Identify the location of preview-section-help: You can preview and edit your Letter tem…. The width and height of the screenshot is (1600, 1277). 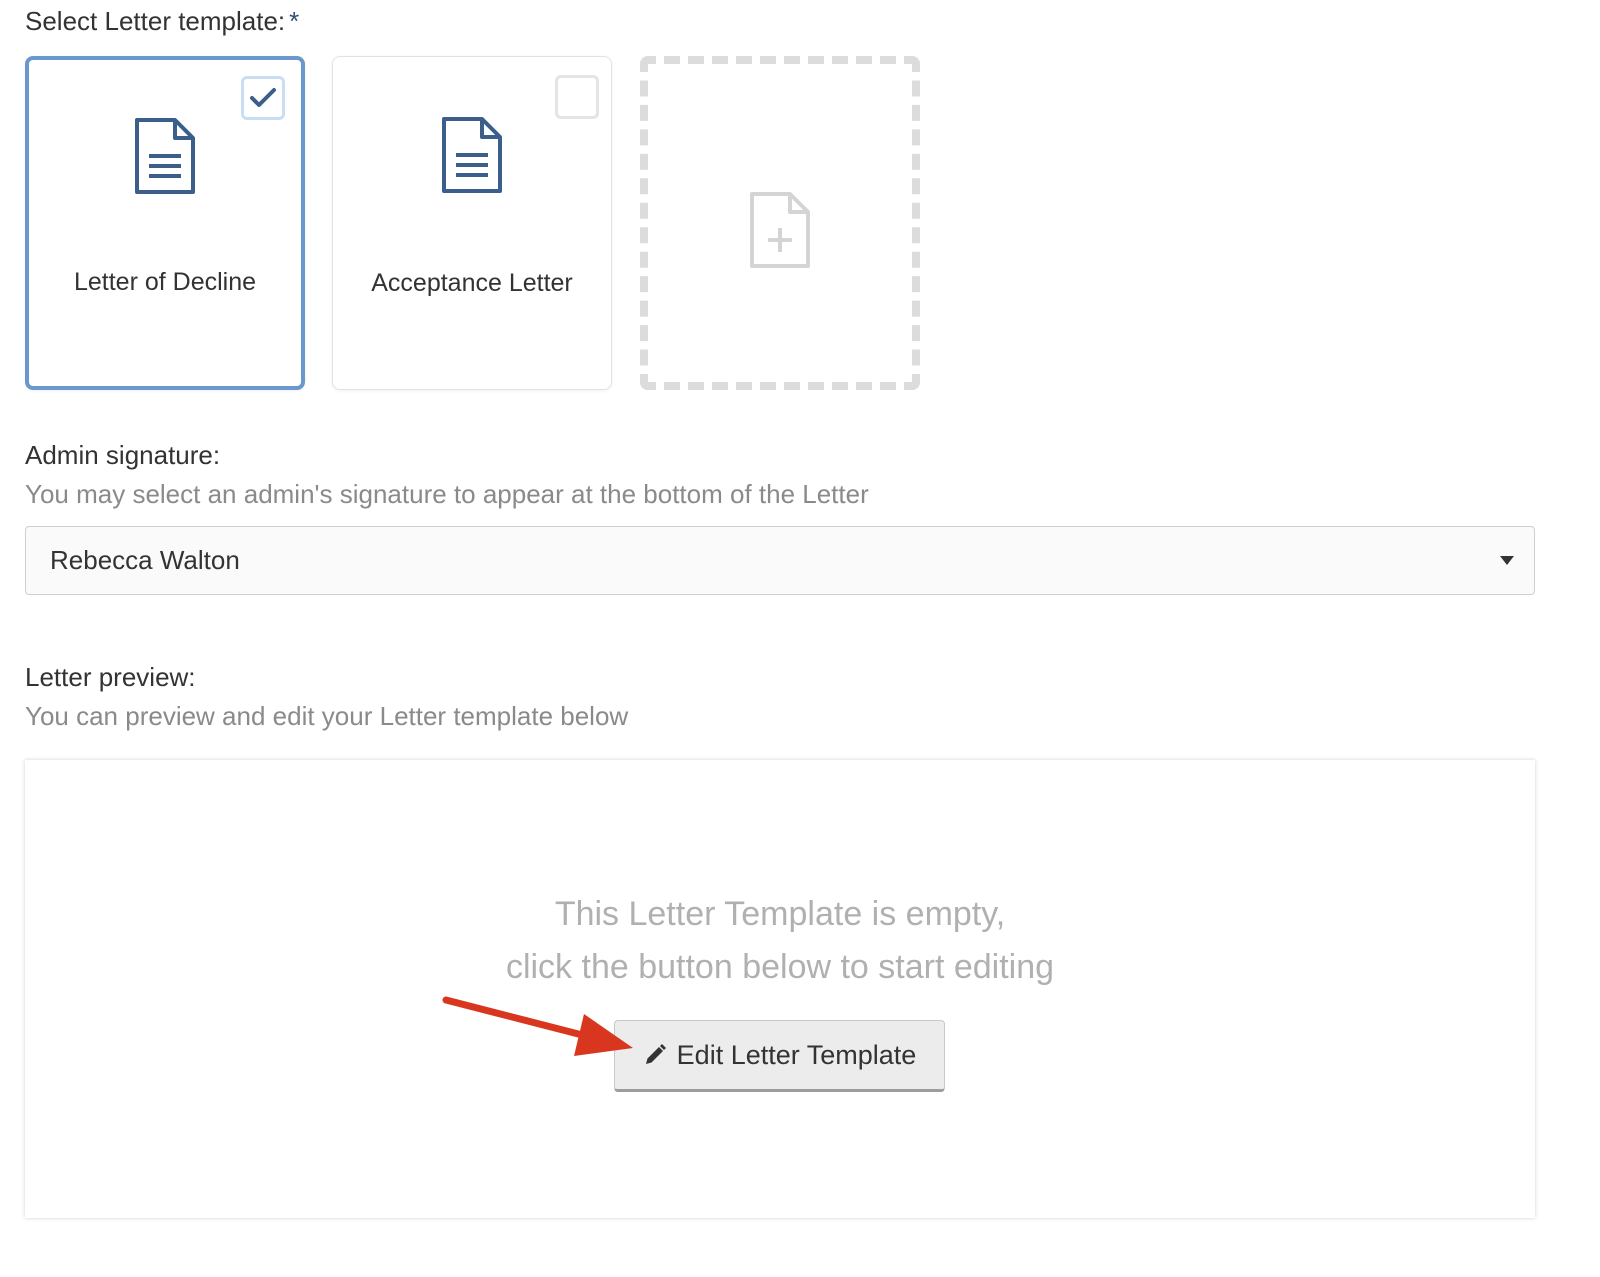
(327, 716).